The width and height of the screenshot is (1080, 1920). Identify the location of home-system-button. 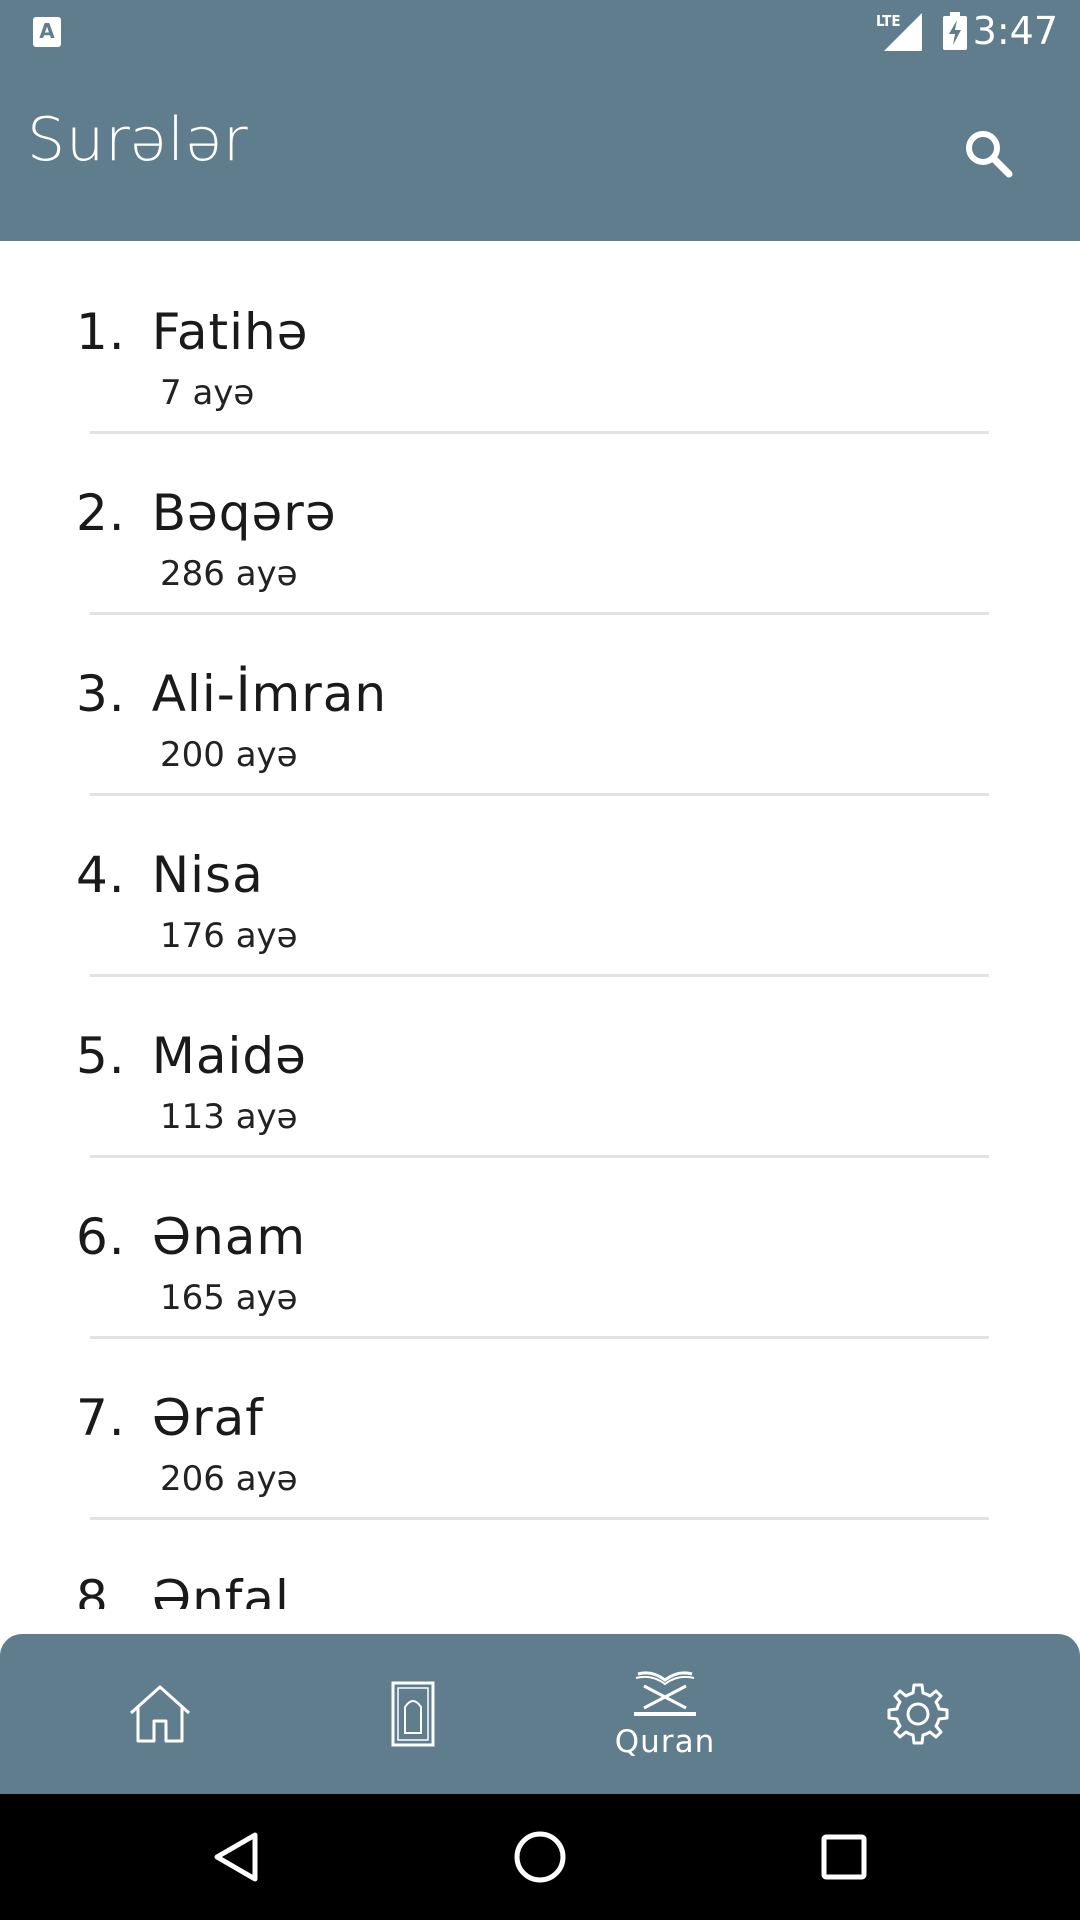
(540, 1857).